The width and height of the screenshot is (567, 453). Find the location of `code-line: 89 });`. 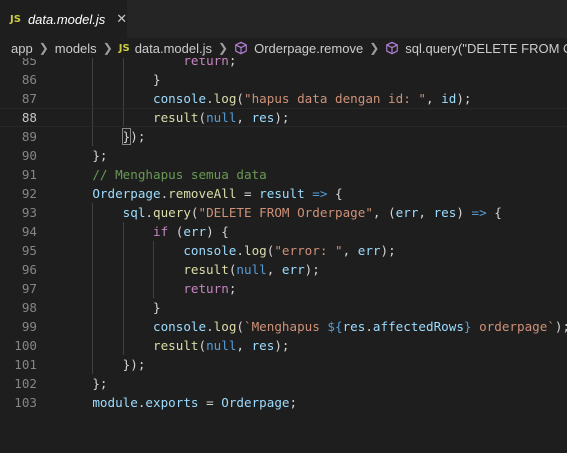

code-line: 89 }); is located at coordinates (283, 136).